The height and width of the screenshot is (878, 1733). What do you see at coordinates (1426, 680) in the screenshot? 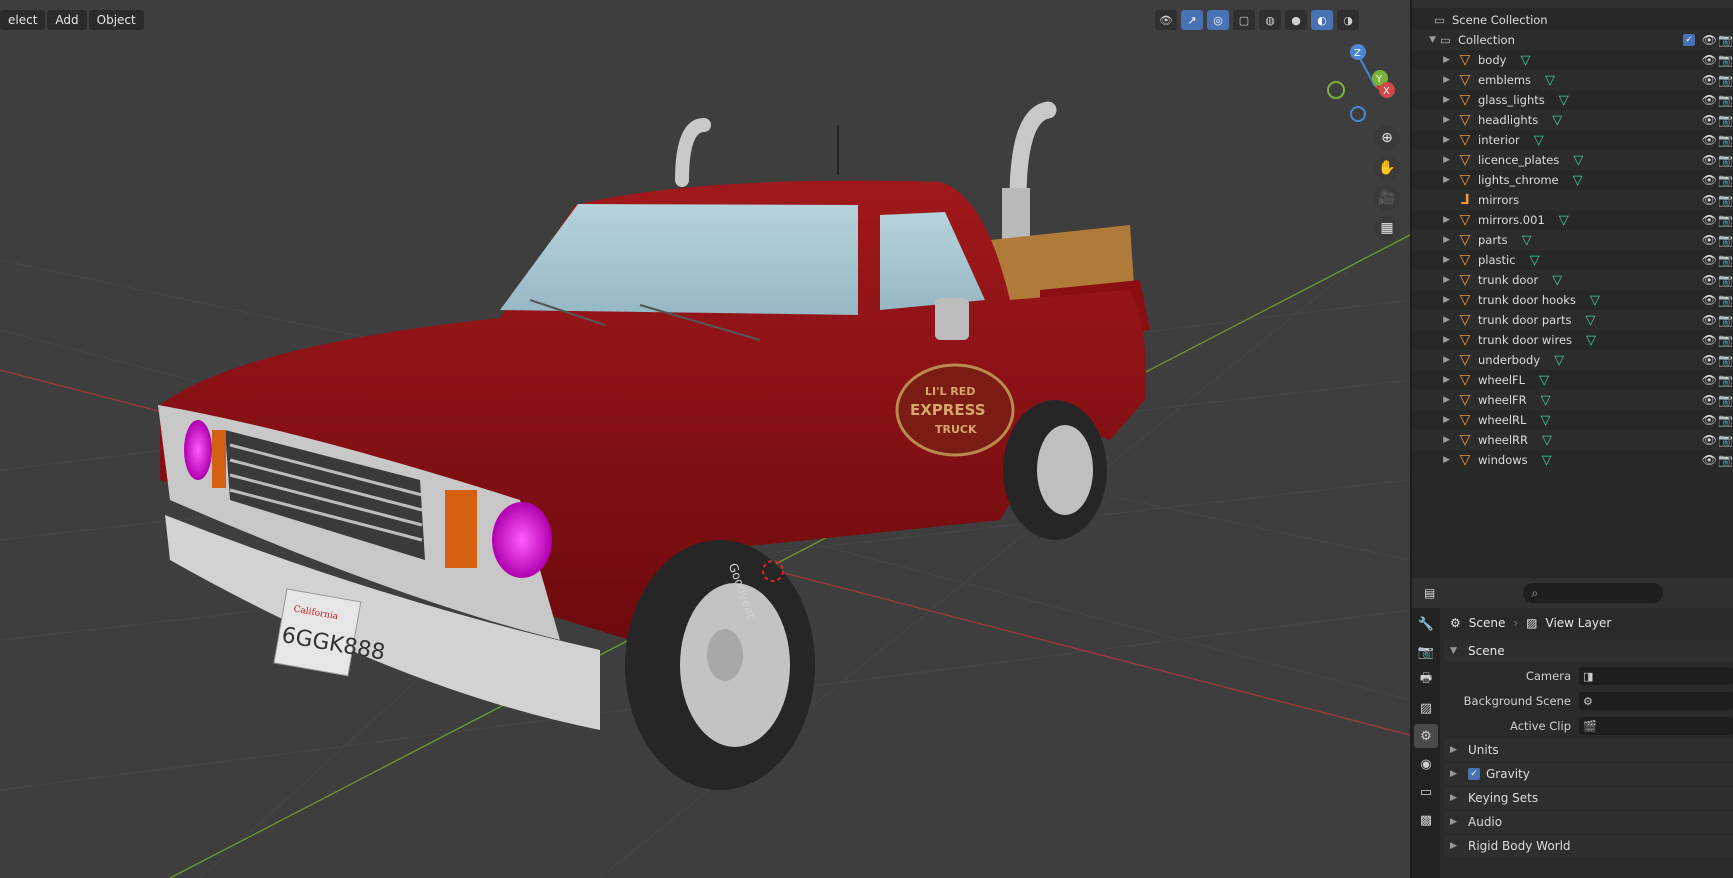
I see `output-tab-icon: 🖶` at bounding box center [1426, 680].